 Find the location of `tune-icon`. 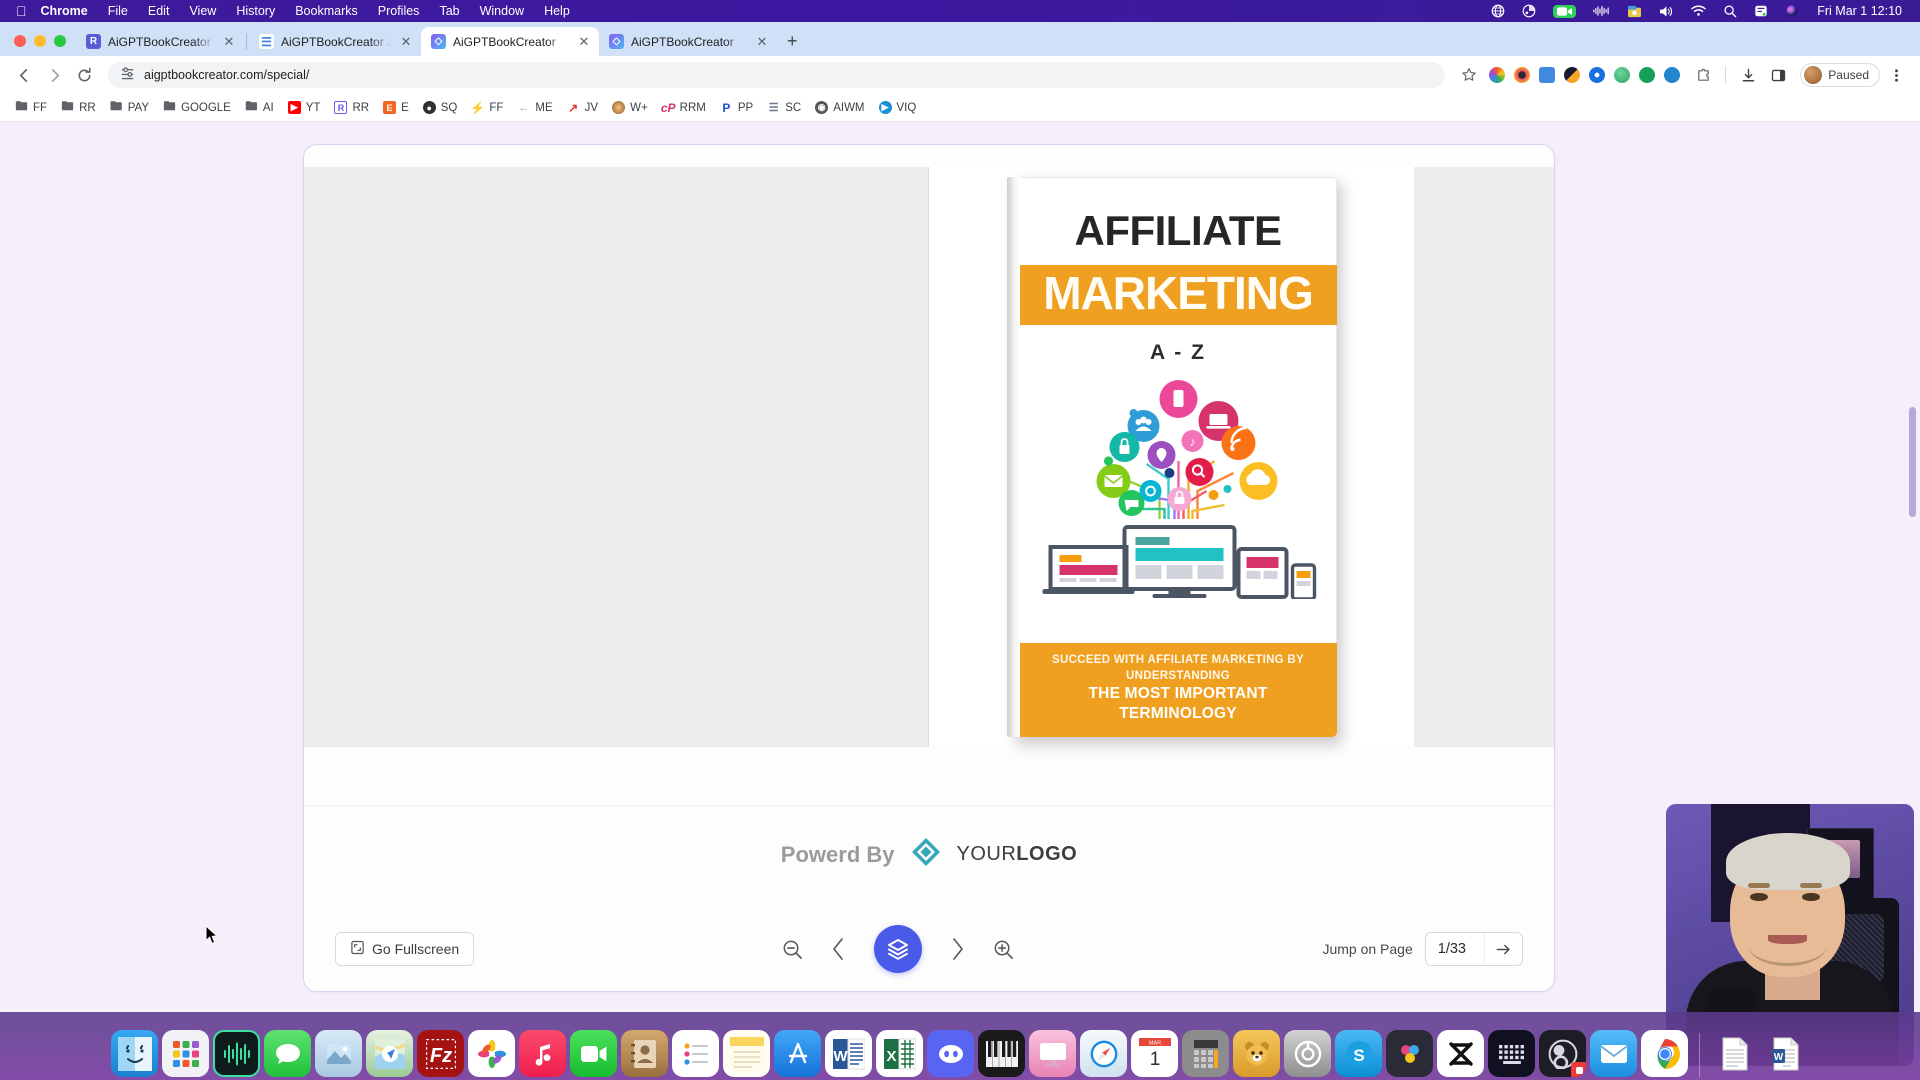

tune-icon is located at coordinates (127, 75).